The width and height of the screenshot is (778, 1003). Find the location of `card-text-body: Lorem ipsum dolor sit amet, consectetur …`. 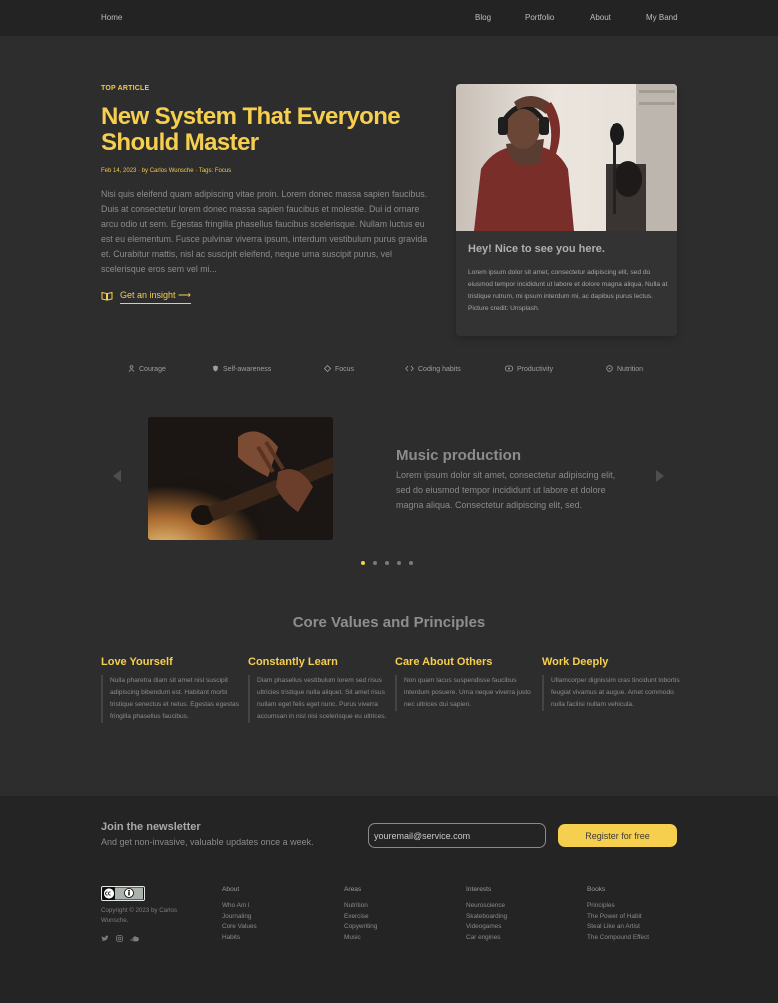

card-text-body: Lorem ipsum dolor sit amet, consectetur … is located at coordinates (568, 284).